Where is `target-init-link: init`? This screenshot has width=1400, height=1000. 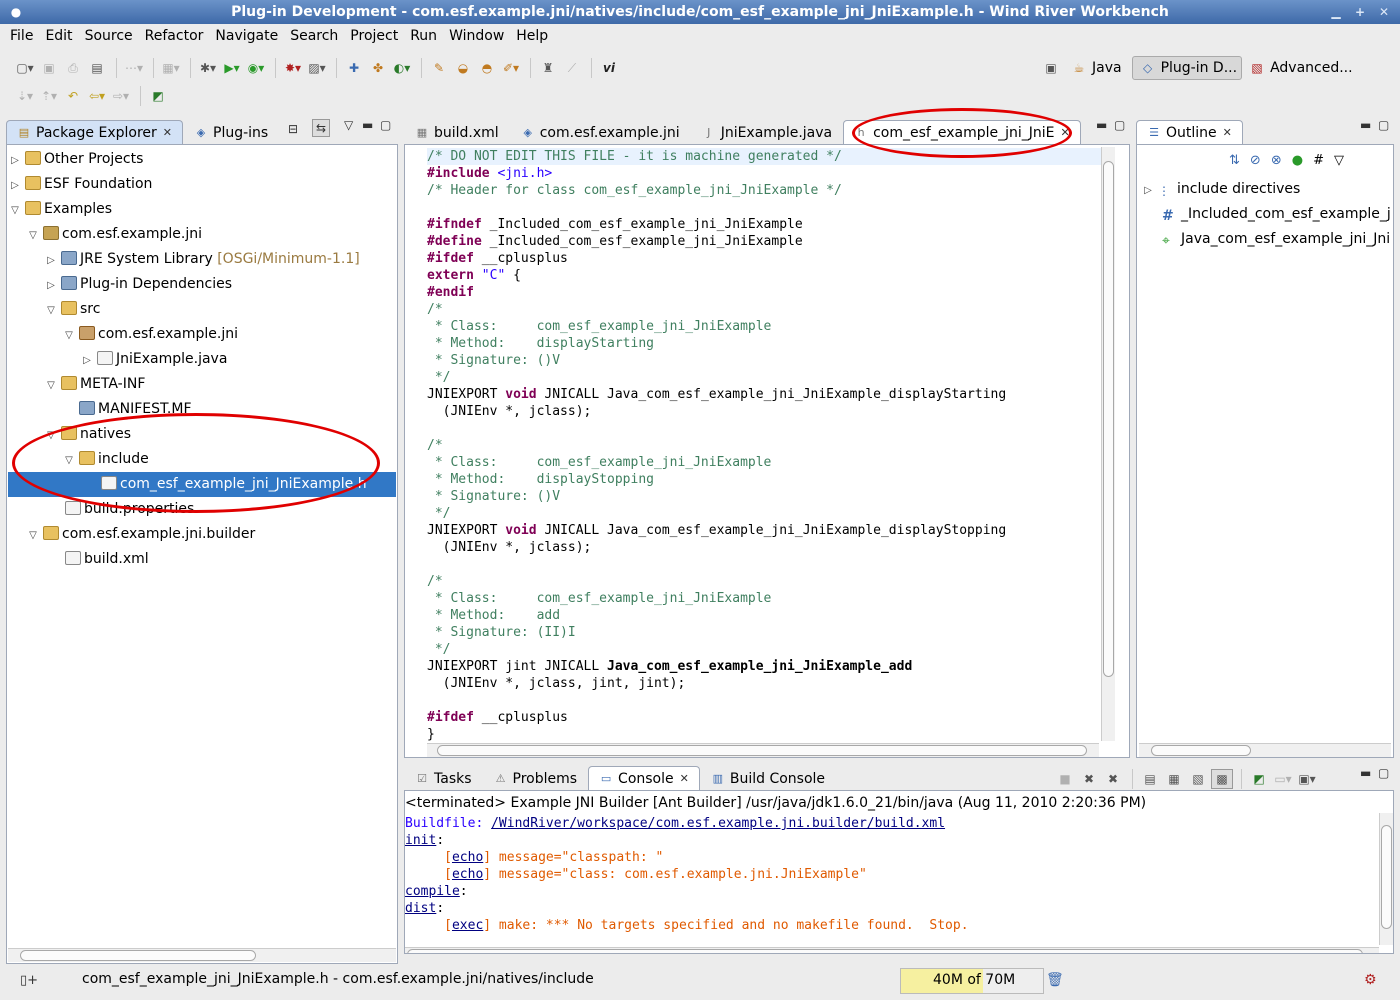 target-init-link: init is located at coordinates (420, 840).